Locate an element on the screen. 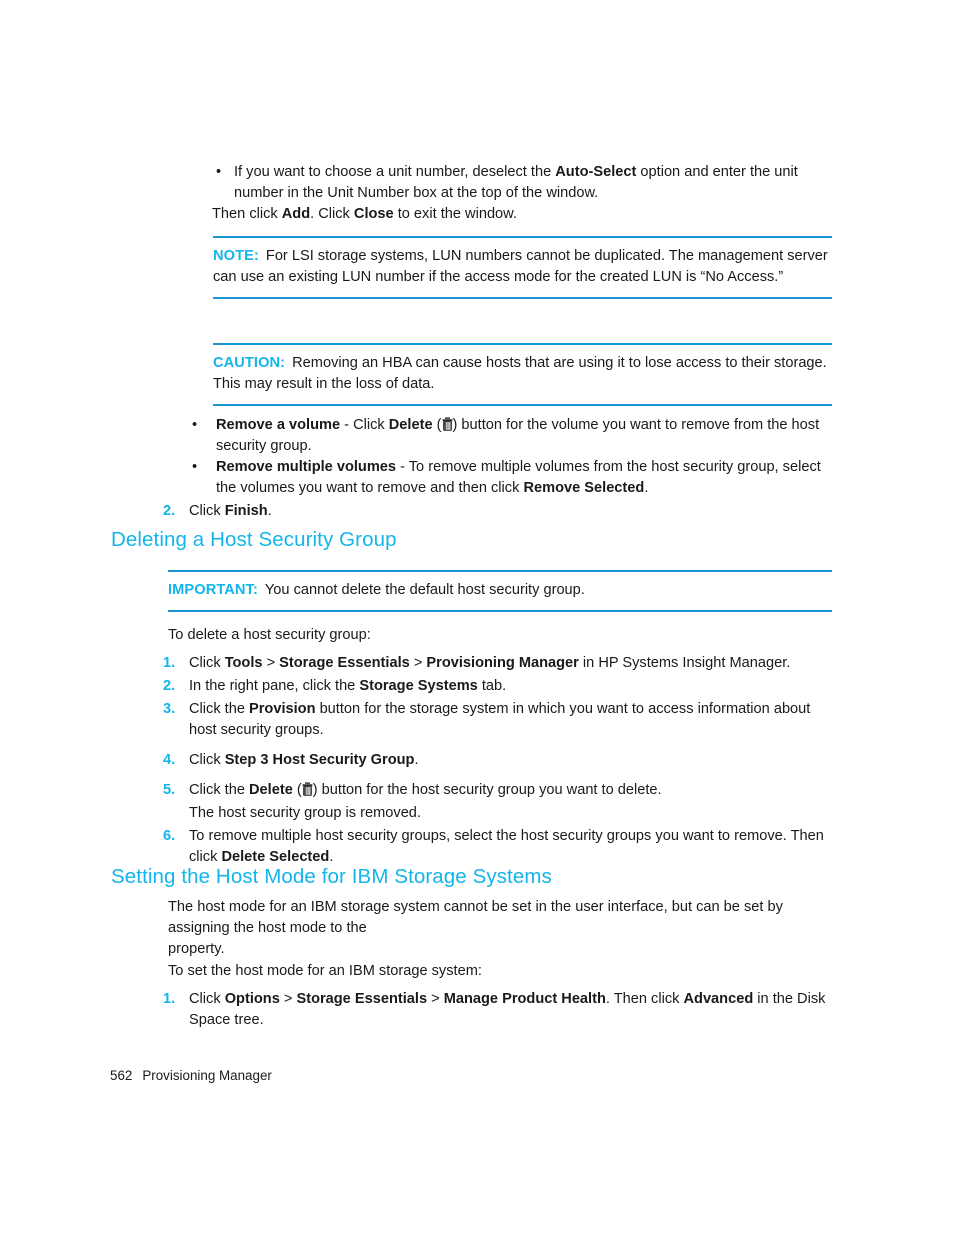 The width and height of the screenshot is (954, 1235). text-bold-step3-host-security-group: Step 3 Host Security Group is located at coordinates (319, 760).